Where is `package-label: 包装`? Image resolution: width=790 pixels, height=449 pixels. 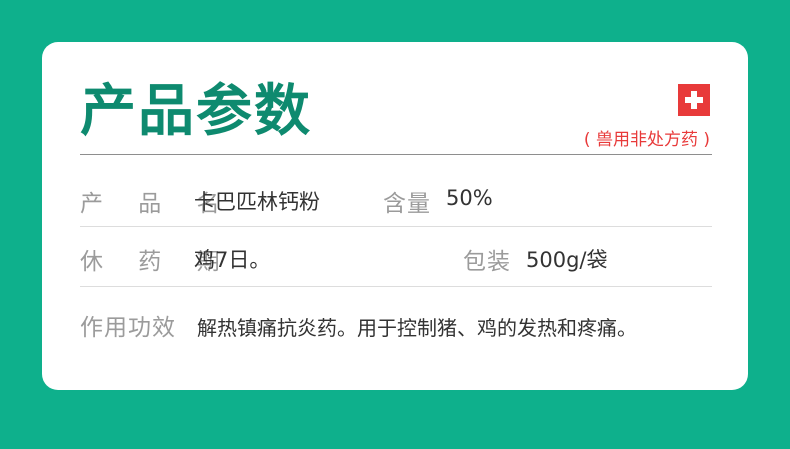 package-label: 包装 is located at coordinates (487, 262).